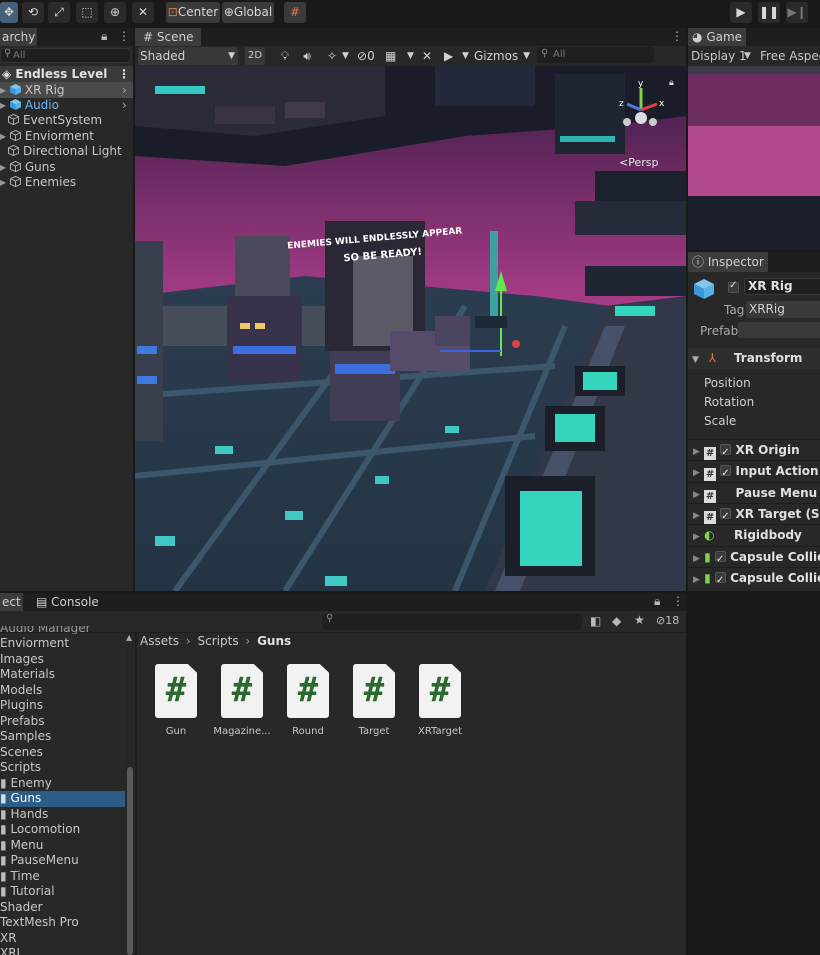 The image size is (820, 955). What do you see at coordinates (343, 592) in the screenshot?
I see `panel-divider-horizontal` at bounding box center [343, 592].